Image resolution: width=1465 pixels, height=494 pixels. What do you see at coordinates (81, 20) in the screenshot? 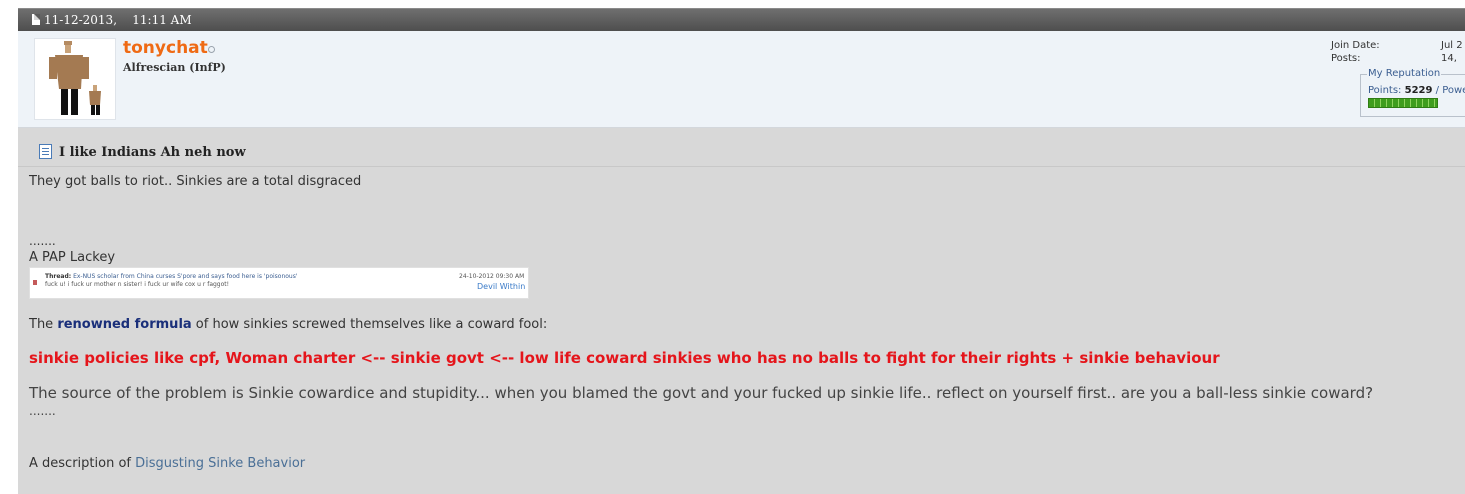
I see `post-date-value: 11-12-2013,` at bounding box center [81, 20].